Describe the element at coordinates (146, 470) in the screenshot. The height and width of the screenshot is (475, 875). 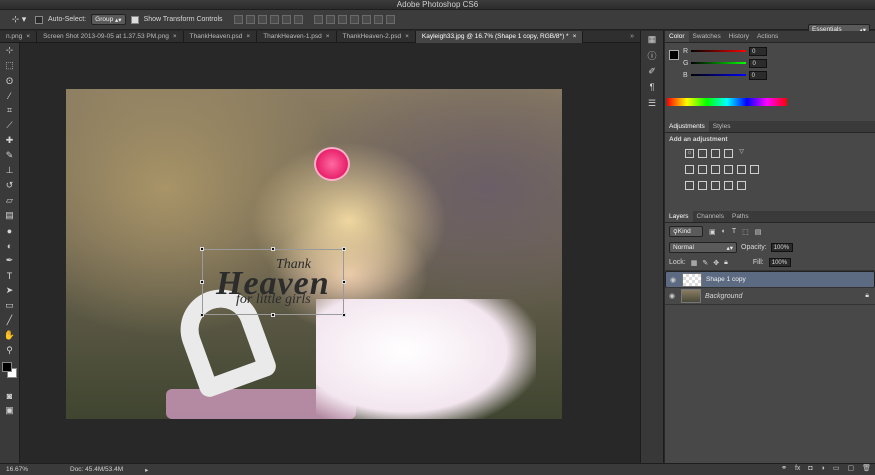
I see `status-menu-arrow-icon: ▸` at that location.